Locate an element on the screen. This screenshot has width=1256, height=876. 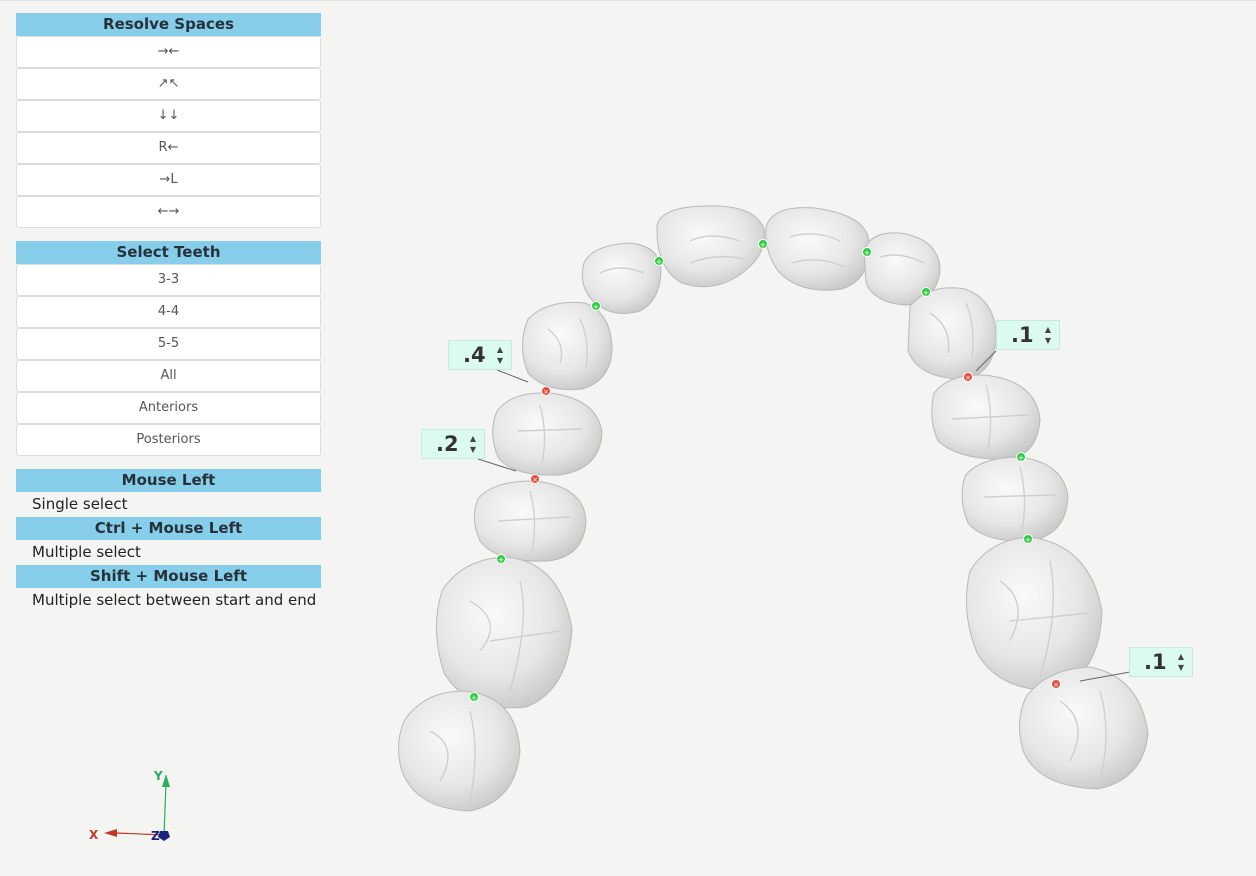
space-value: .2 is located at coordinates (447, 444).